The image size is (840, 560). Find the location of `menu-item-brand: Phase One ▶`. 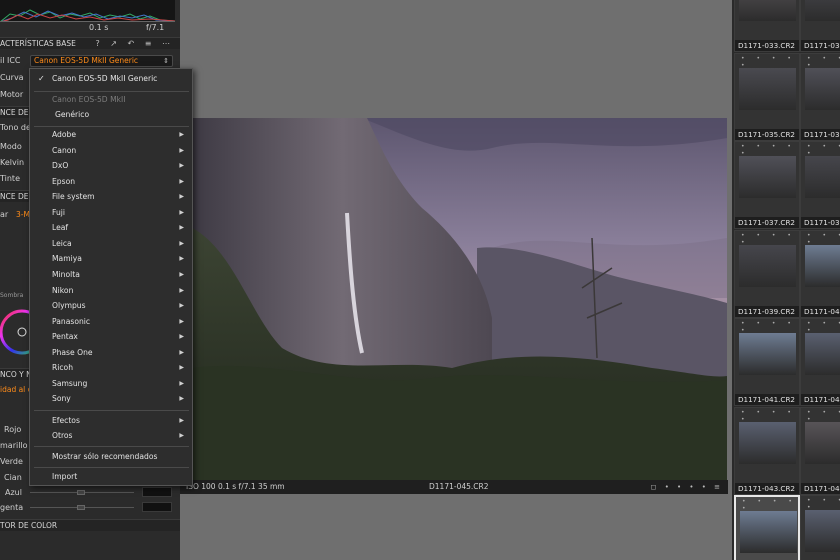

menu-item-brand: Phase One ▶ is located at coordinates (111, 353).